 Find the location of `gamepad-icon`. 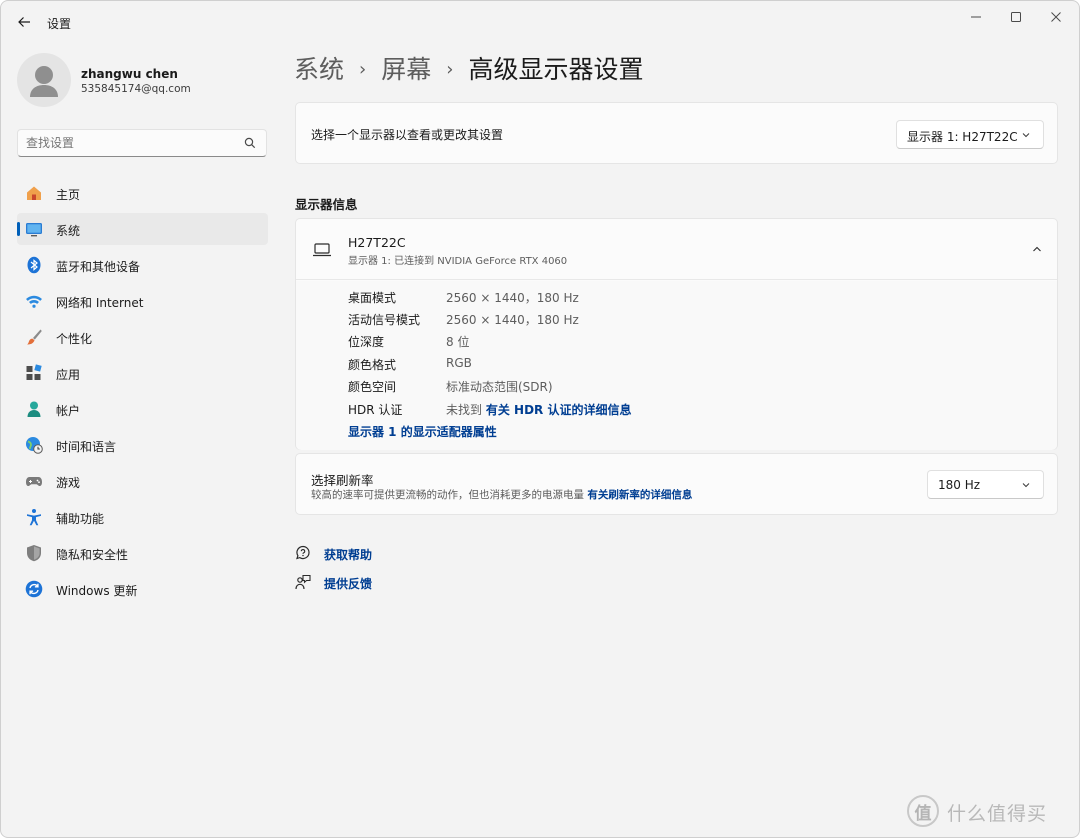

gamepad-icon is located at coordinates (34, 481).